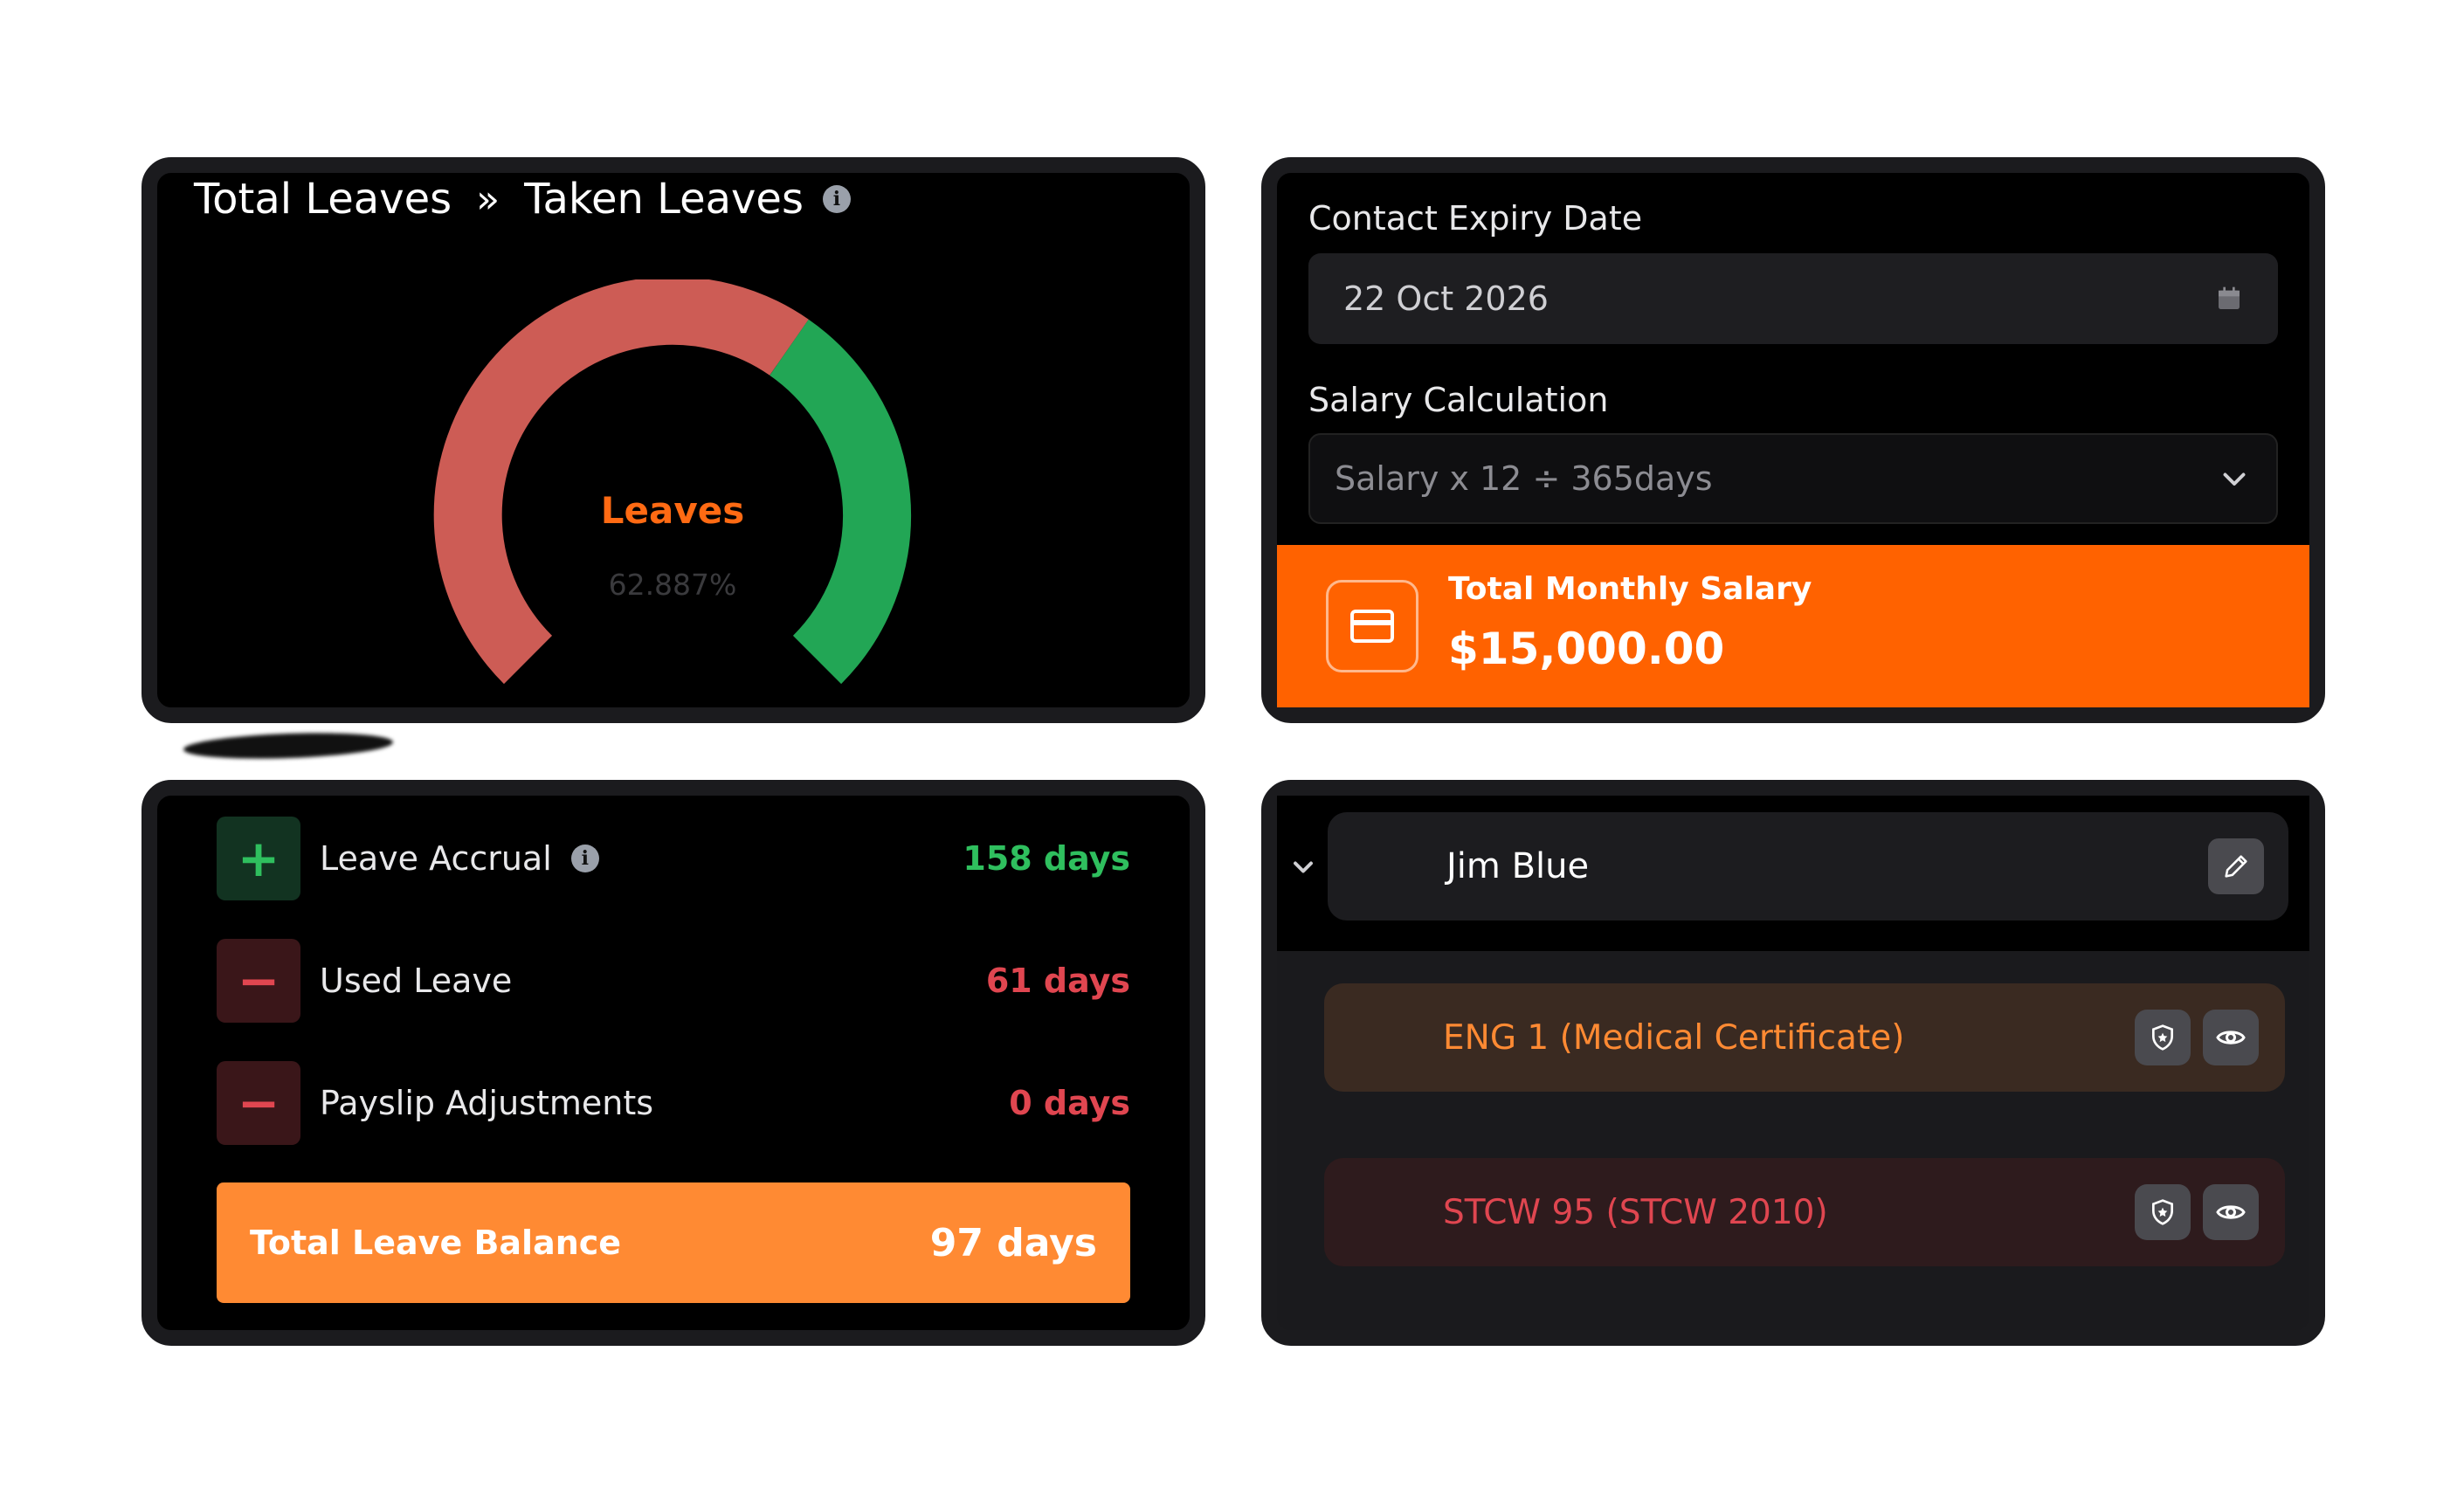 This screenshot has width=2464, height=1503. I want to click on gauge-title: Leaves, so click(672, 510).